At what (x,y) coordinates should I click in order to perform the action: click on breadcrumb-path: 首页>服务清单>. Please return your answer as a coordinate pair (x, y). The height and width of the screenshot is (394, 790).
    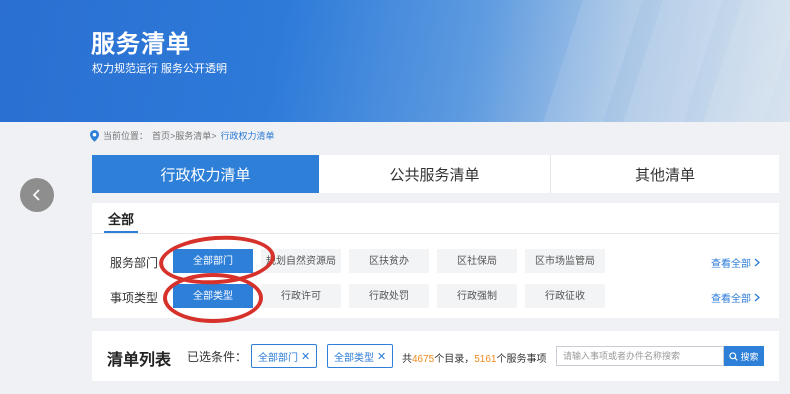
    Looking at the image, I should click on (184, 135).